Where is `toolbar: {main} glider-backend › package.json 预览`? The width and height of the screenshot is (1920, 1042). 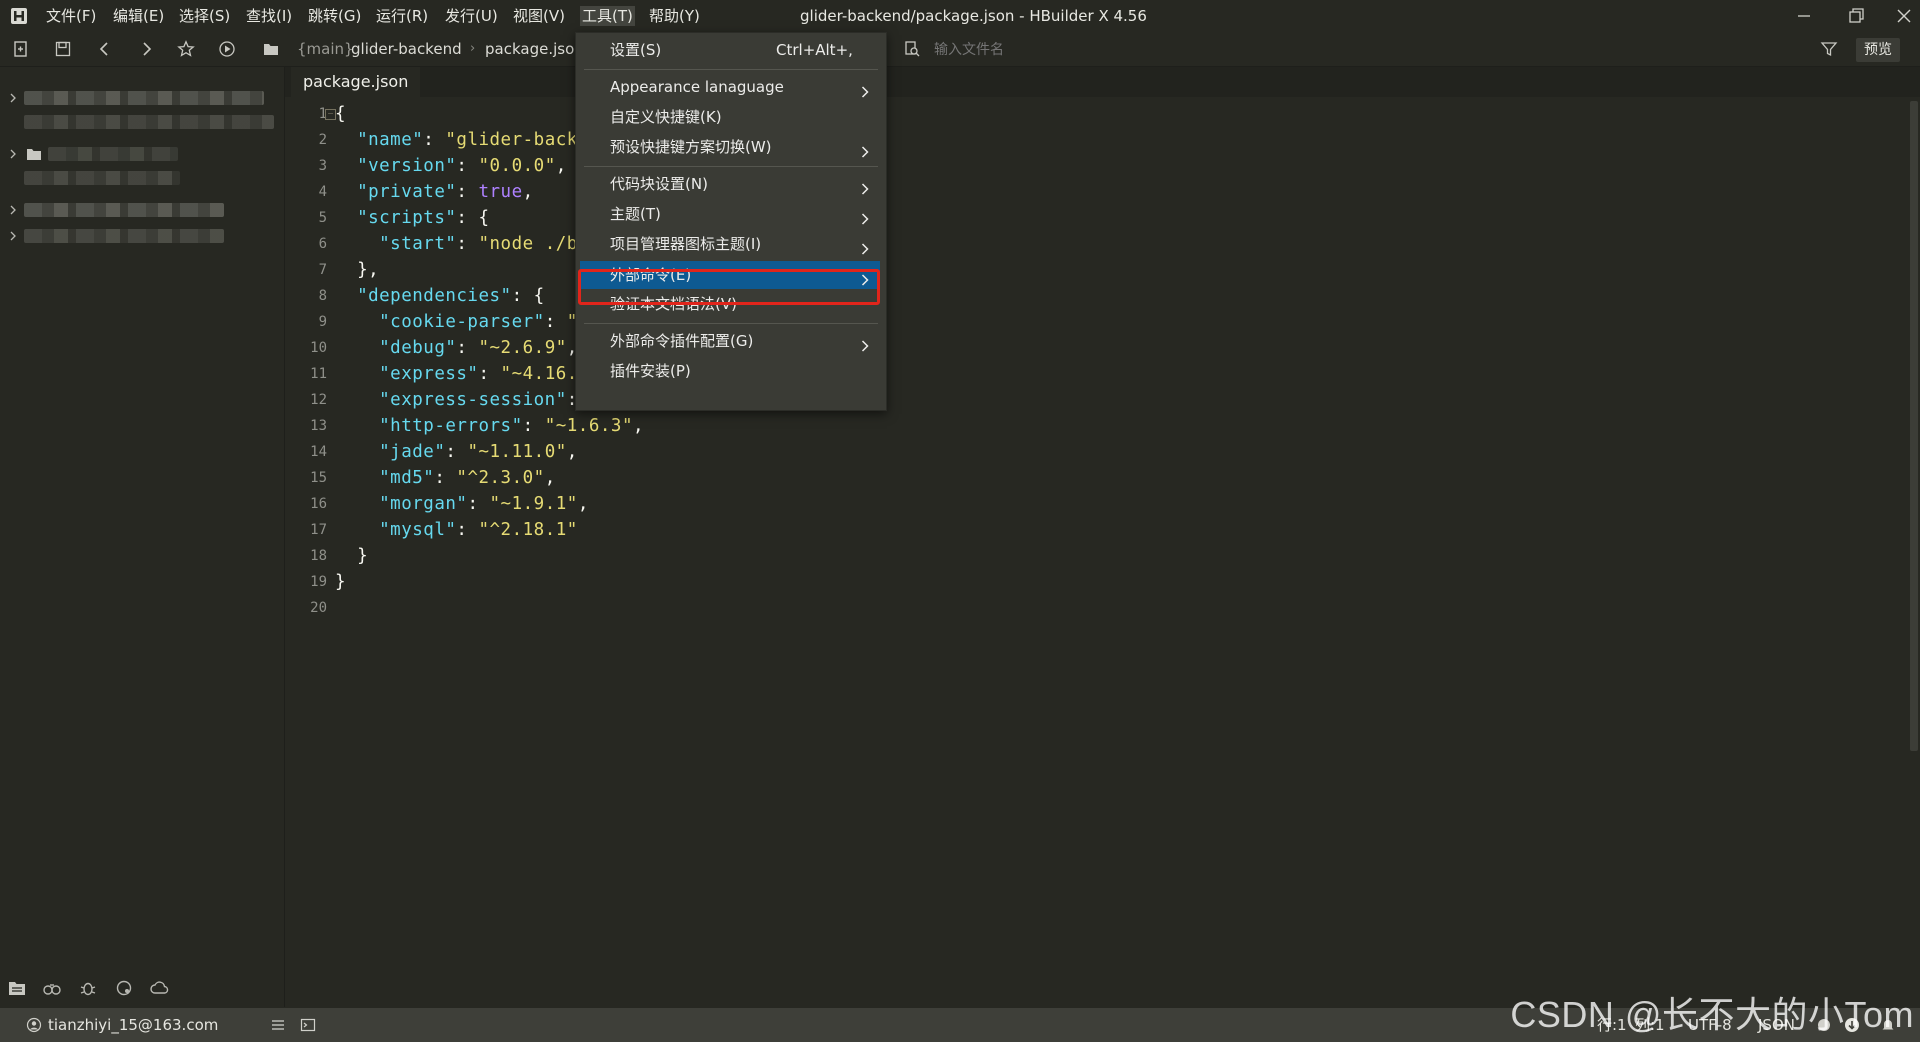 toolbar: {main} glider-backend › package.json 预览 is located at coordinates (960, 49).